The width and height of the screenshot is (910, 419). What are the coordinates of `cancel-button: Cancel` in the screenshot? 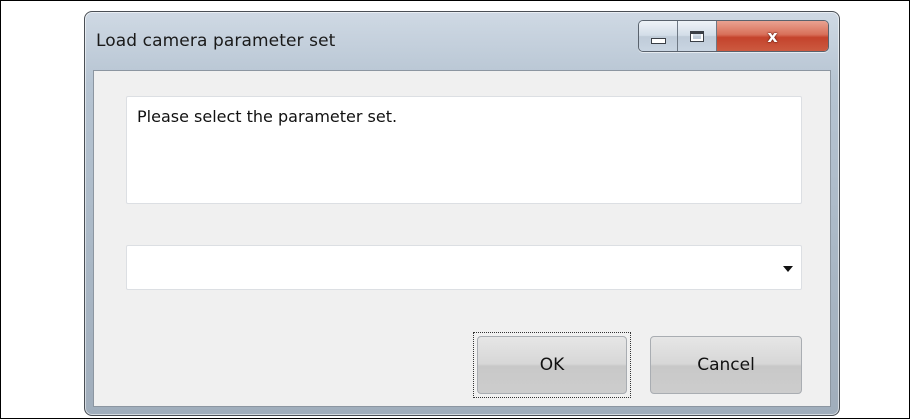 It's located at (726, 365).